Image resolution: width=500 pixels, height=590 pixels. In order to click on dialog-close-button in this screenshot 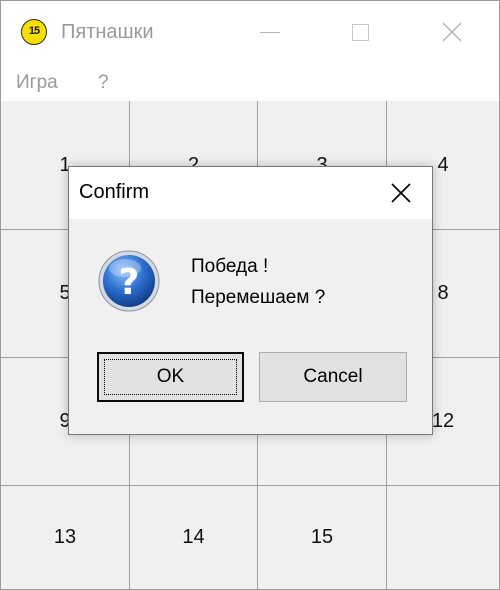, I will do `click(401, 193)`.